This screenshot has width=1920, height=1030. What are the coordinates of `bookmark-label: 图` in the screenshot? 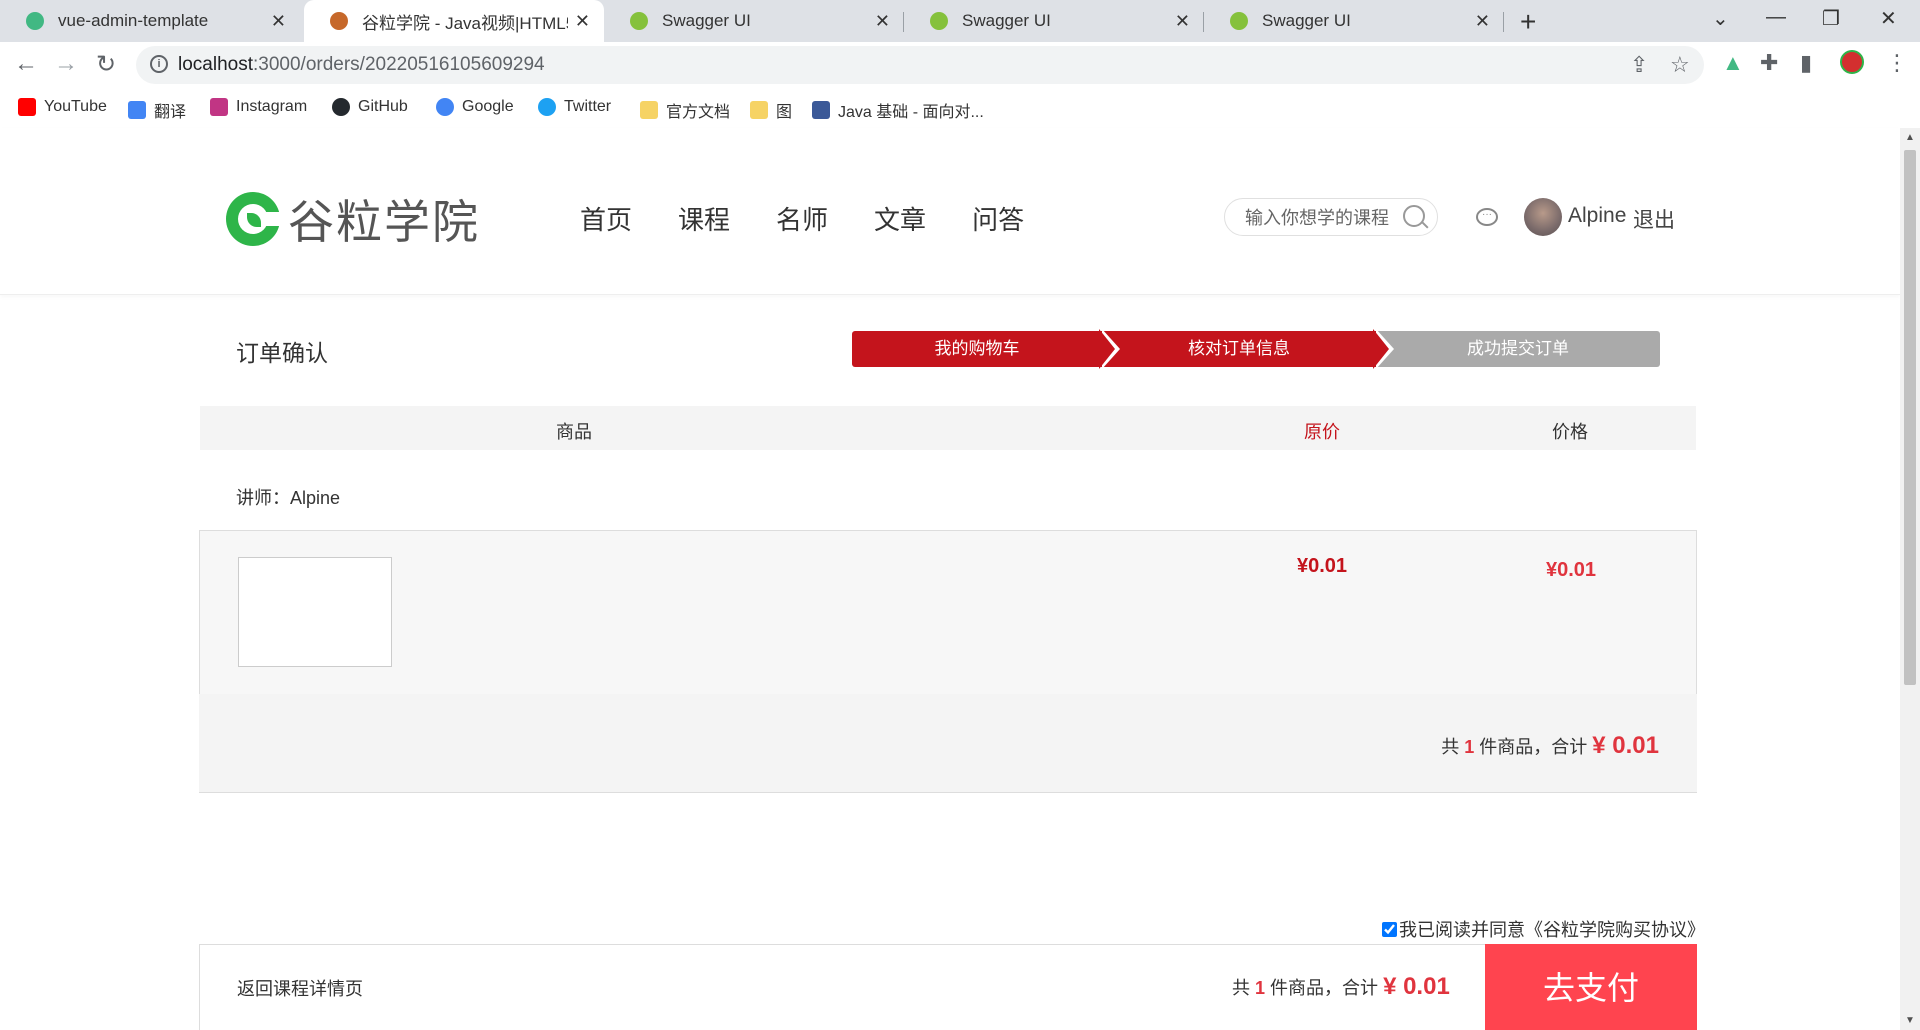 It's located at (784, 112).